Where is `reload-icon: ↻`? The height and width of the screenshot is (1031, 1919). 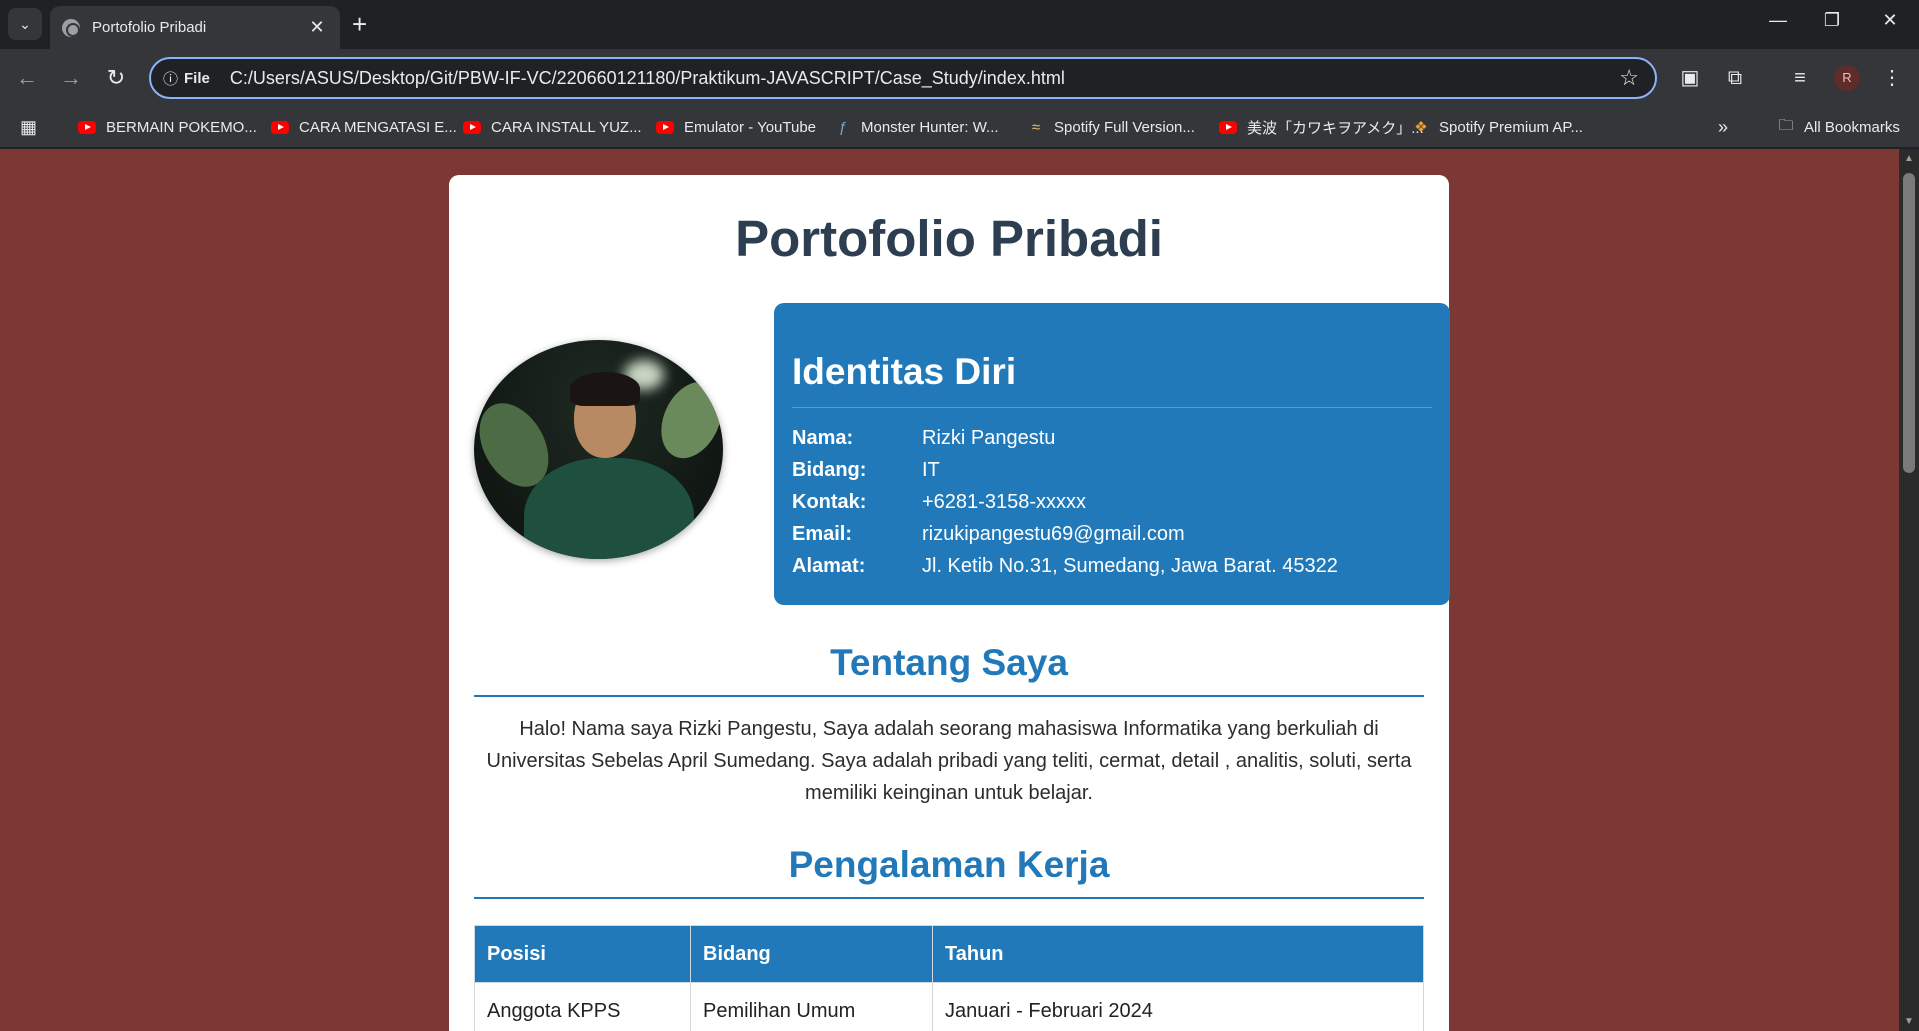
reload-icon: ↻ is located at coordinates (116, 78).